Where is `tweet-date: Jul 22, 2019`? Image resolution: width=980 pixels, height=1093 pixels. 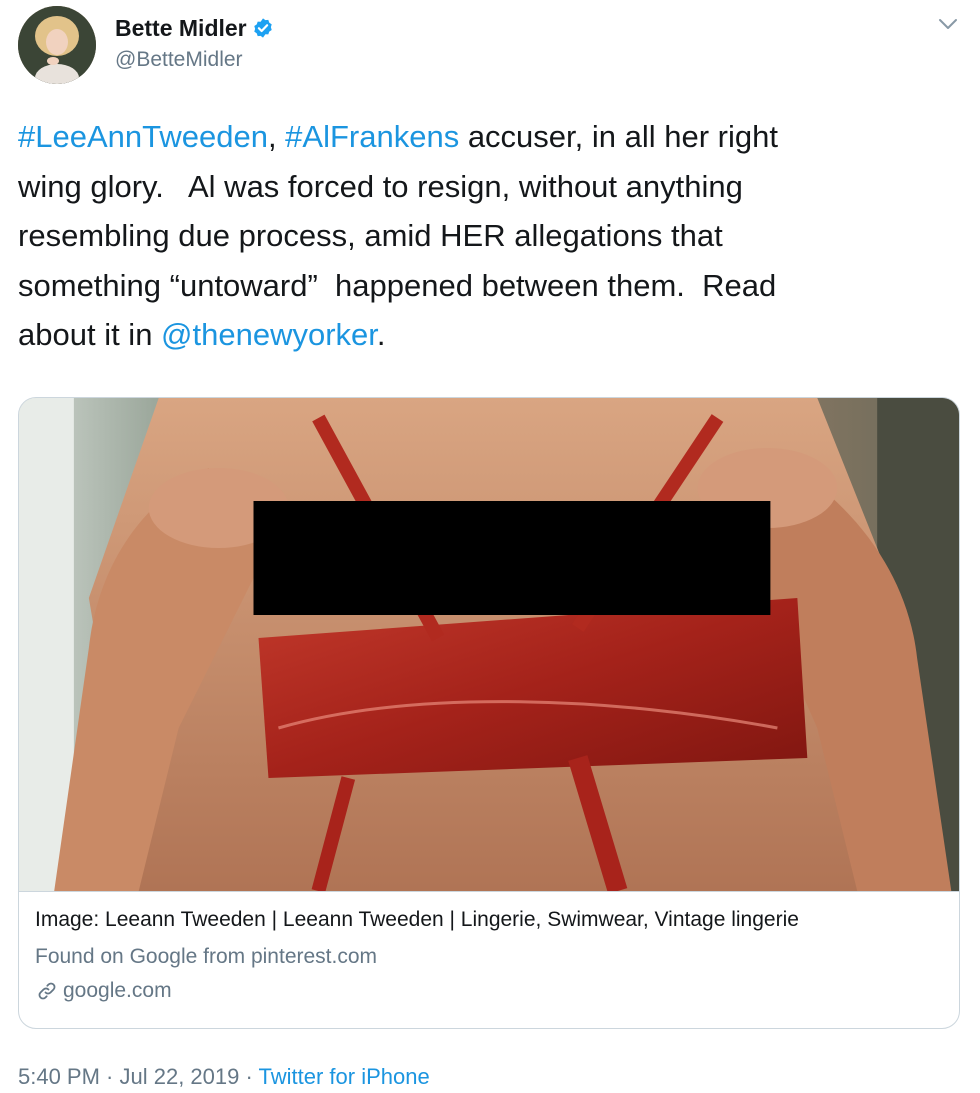 tweet-date: Jul 22, 2019 is located at coordinates (180, 1076).